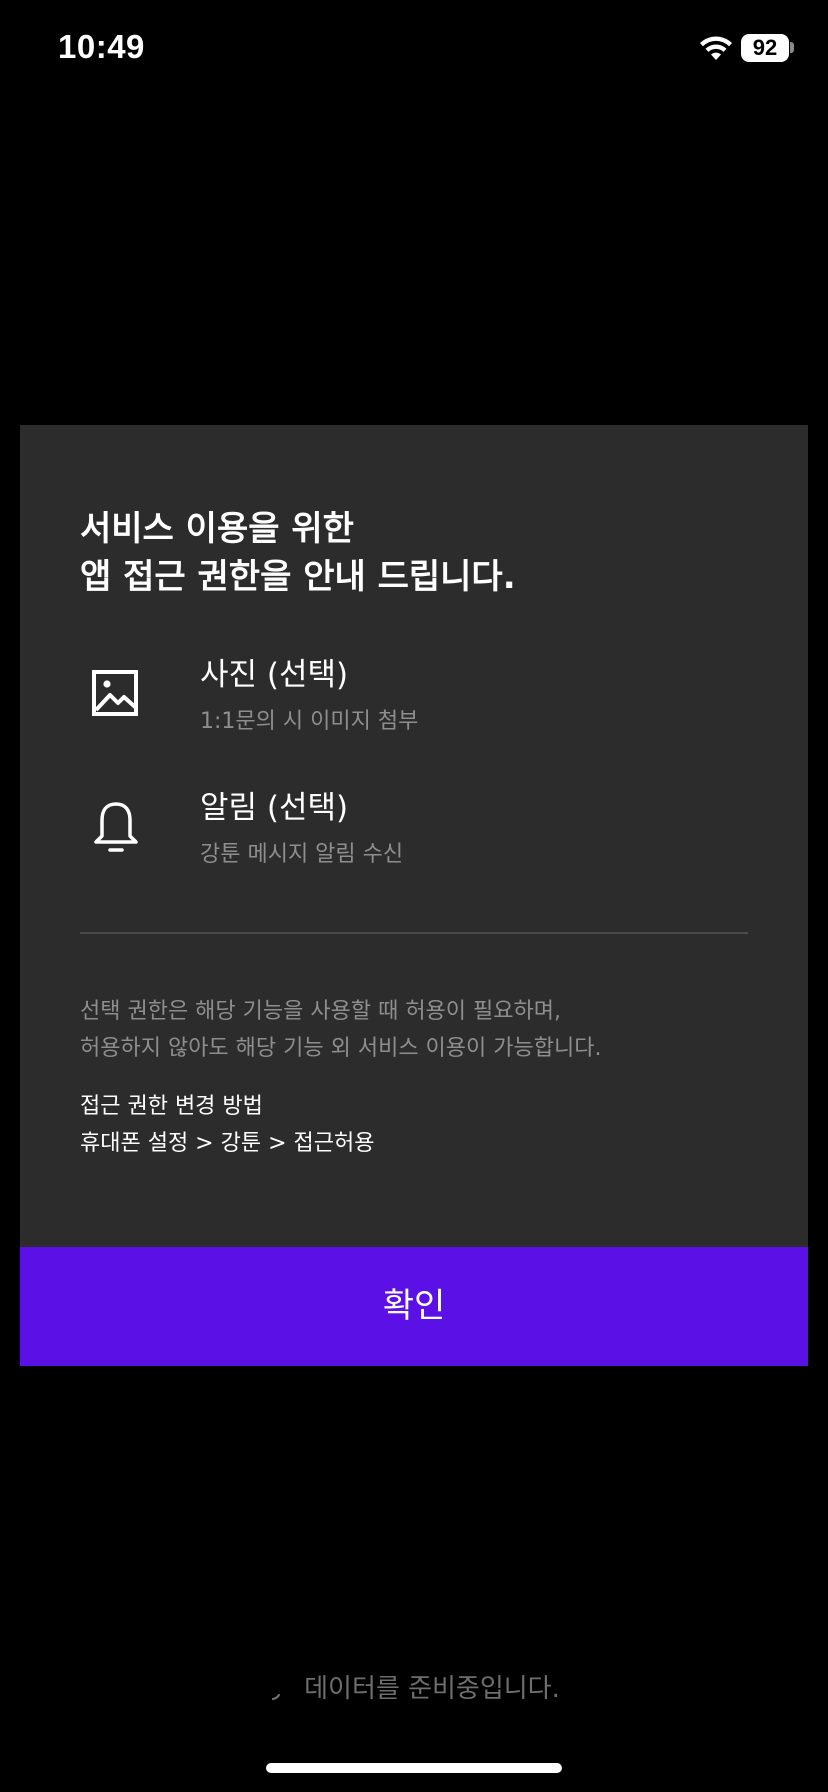  I want to click on permission-item-photo: 사진 (선택) 1:1문의 시 이미지 첨부, so click(420, 697).